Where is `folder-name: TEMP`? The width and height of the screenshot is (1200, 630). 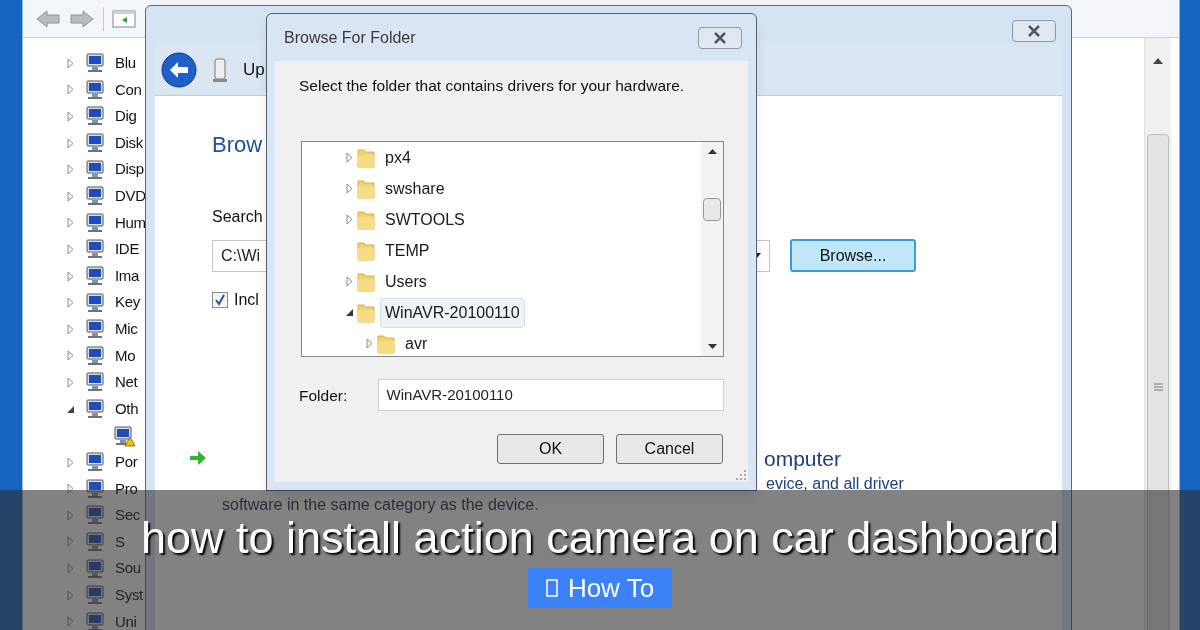
folder-name: TEMP is located at coordinates (407, 250).